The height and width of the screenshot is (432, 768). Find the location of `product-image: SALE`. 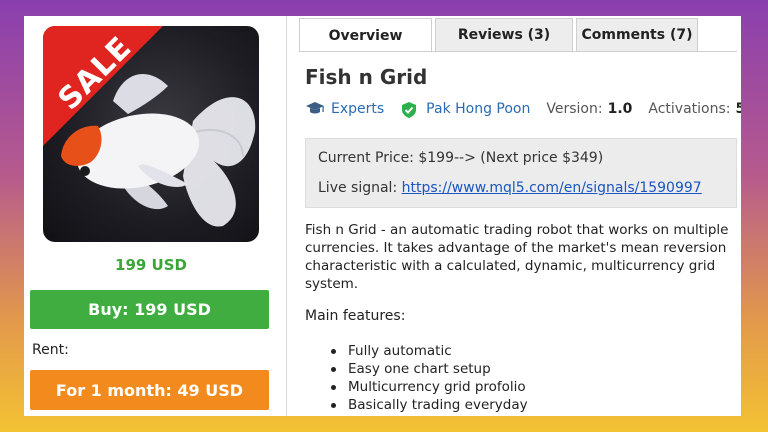

product-image: SALE is located at coordinates (151, 134).